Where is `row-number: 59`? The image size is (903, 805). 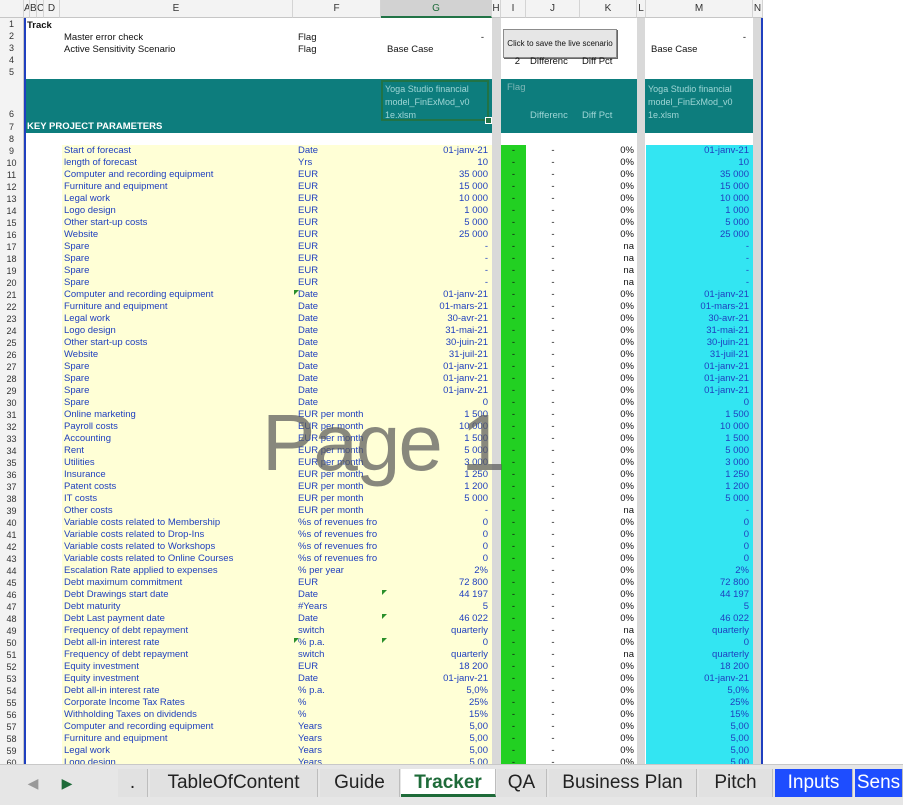
row-number: 59 is located at coordinates (12, 751).